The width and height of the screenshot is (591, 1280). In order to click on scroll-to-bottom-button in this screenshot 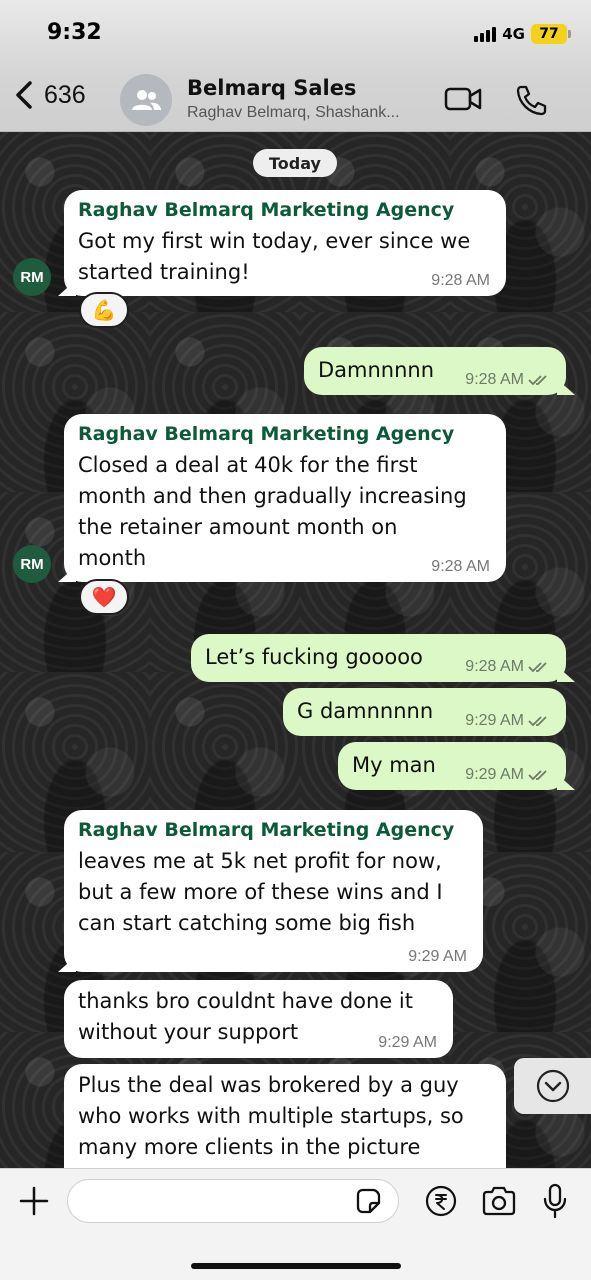, I will do `click(552, 1086)`.